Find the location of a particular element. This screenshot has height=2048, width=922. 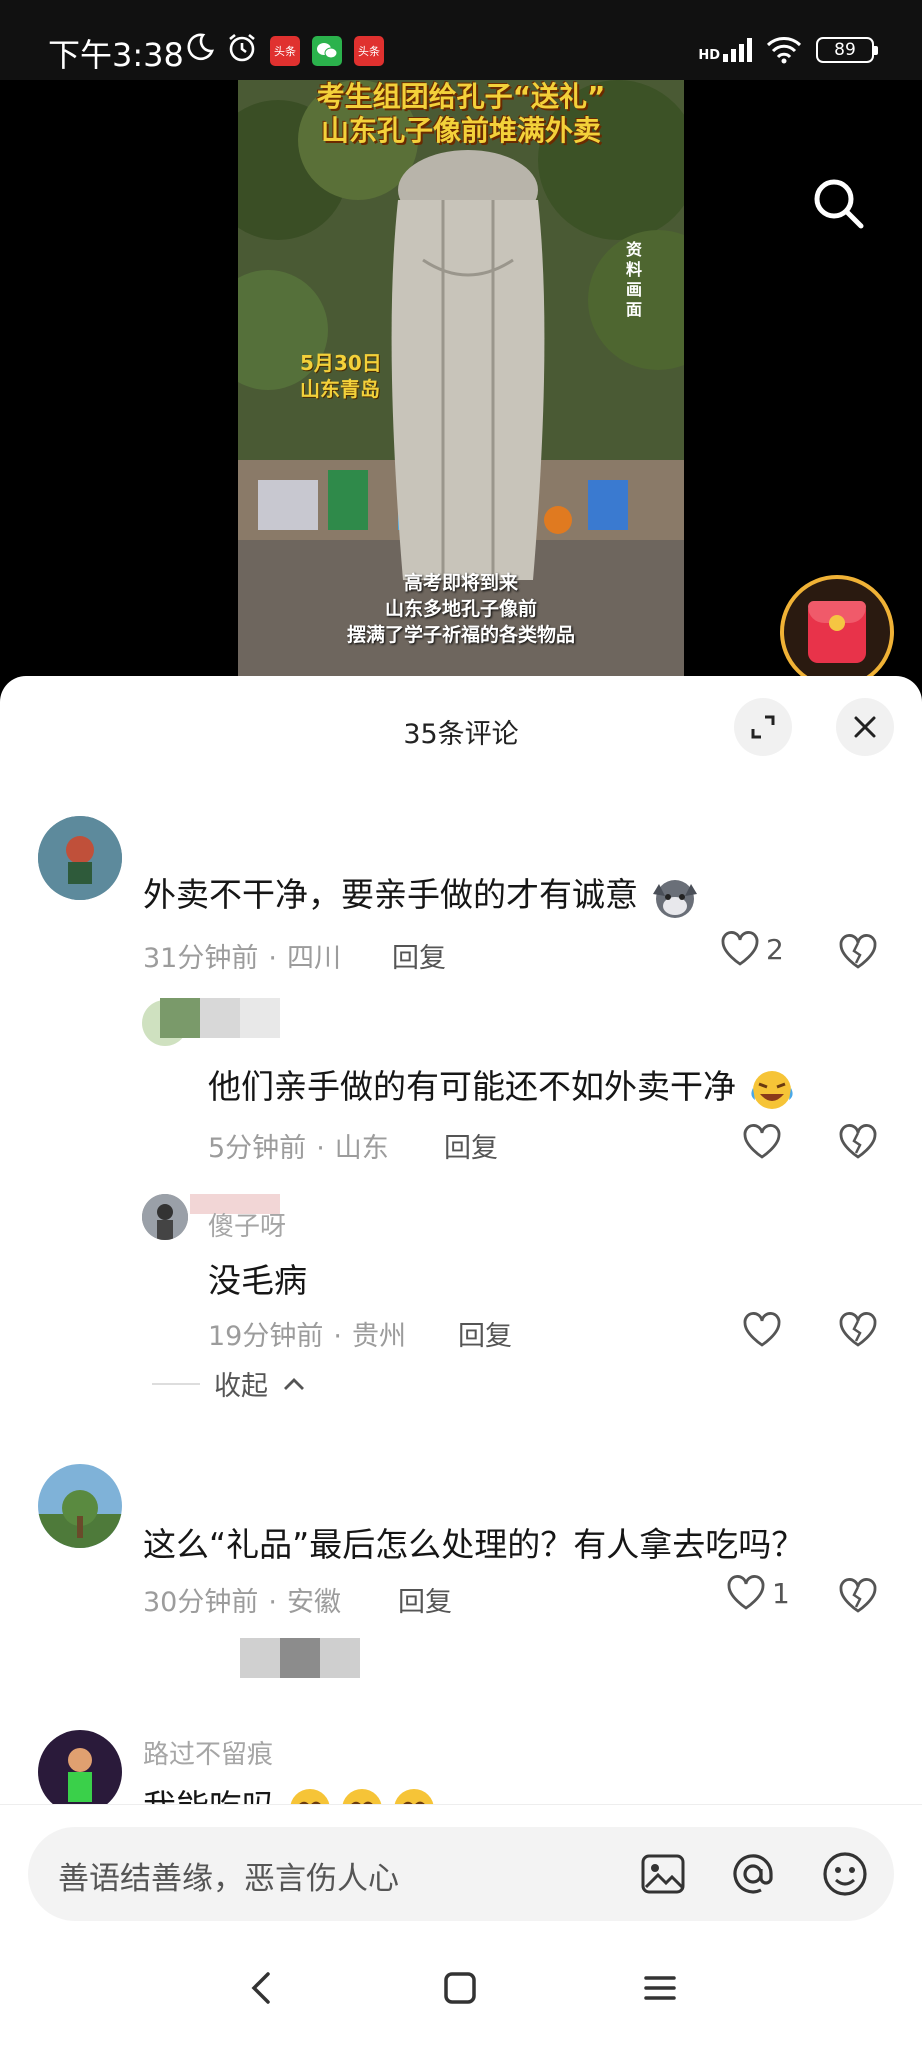

status-right: HD 89 is located at coordinates (788, 50).